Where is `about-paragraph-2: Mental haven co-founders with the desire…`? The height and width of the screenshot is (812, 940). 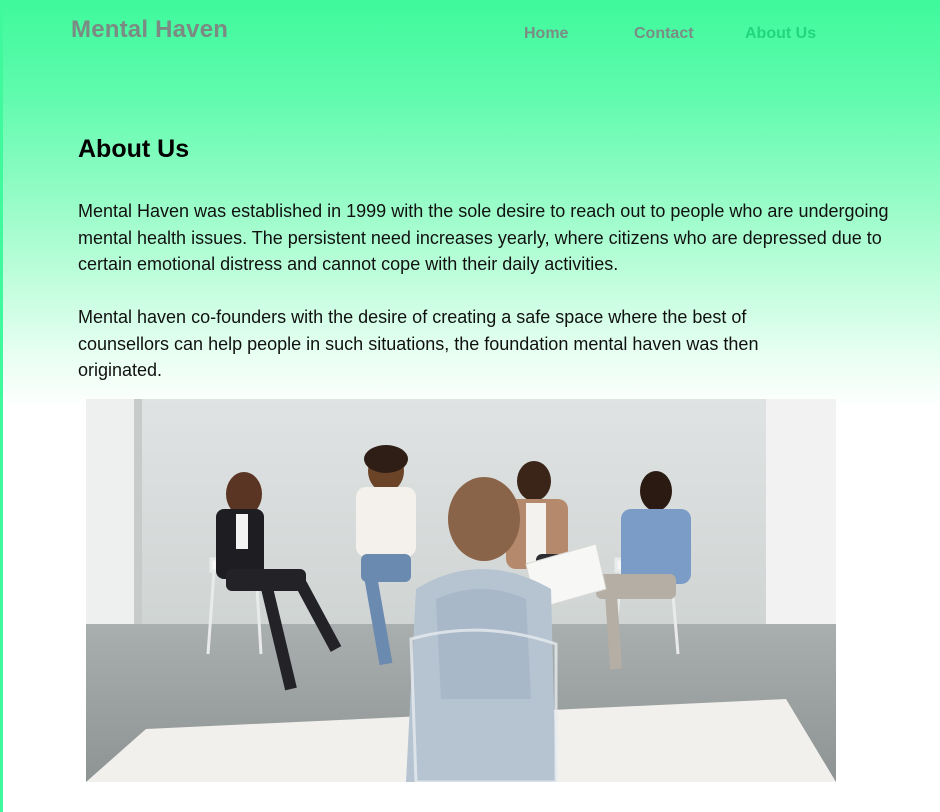 about-paragraph-2: Mental haven co-founders with the desire… is located at coordinates (418, 343).